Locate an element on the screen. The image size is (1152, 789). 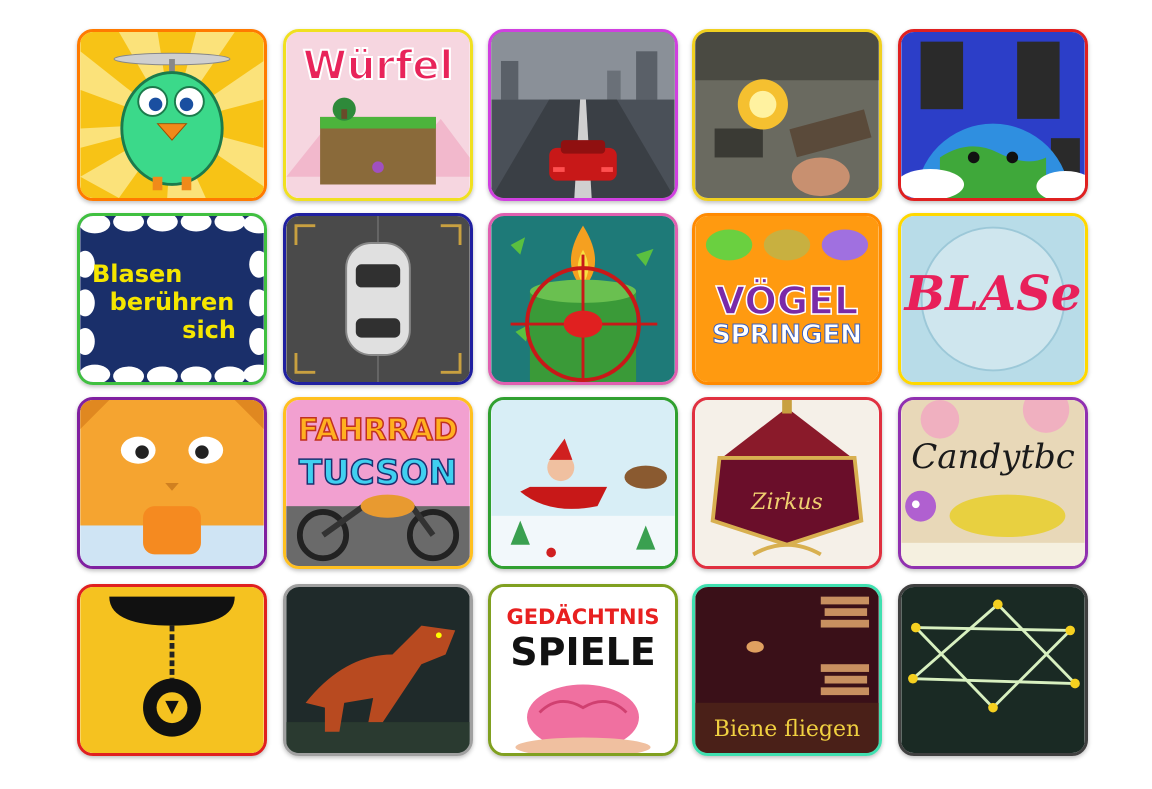
planet-thumbnail is located at coordinates (993, 115).